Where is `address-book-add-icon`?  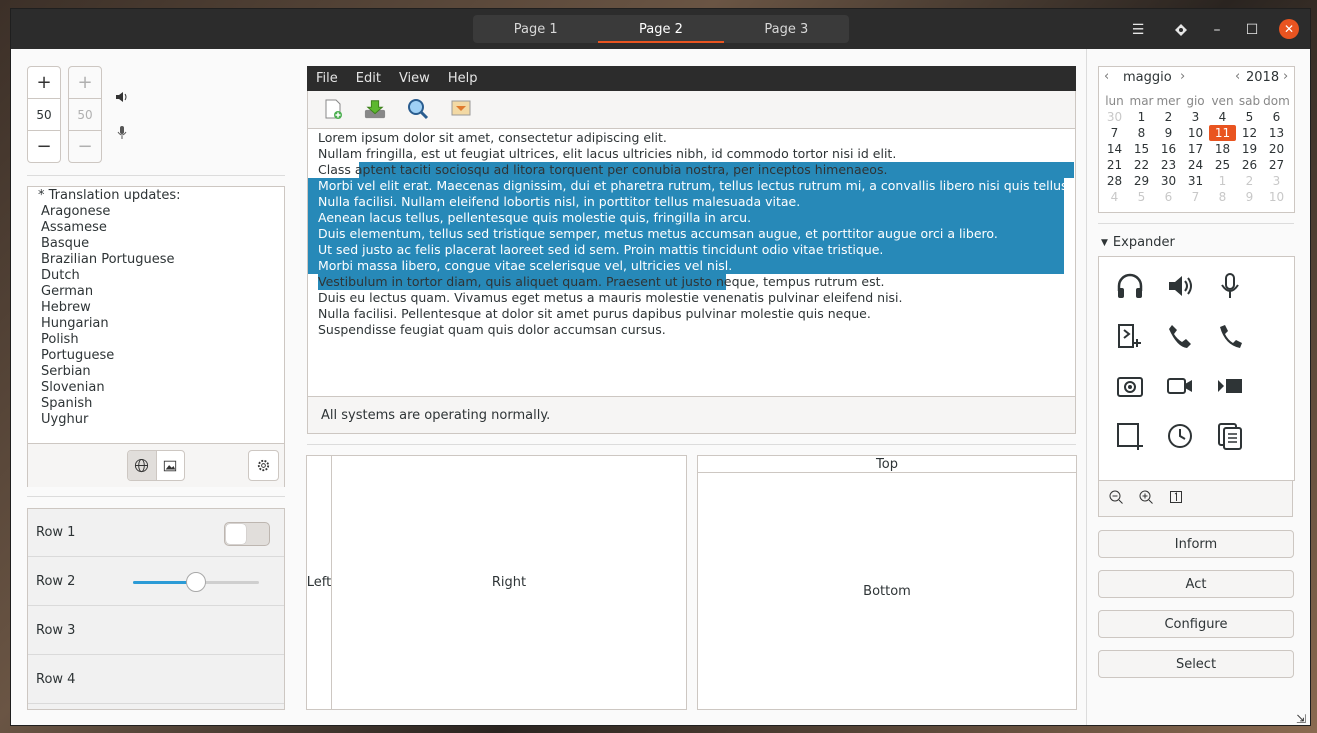 address-book-add-icon is located at coordinates (1130, 336).